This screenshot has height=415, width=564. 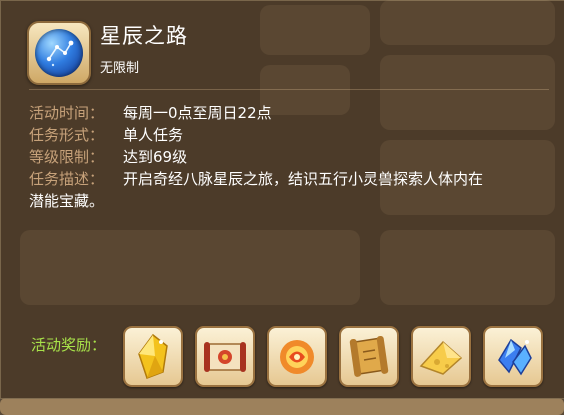 What do you see at coordinates (153, 135) in the screenshot?
I see `detail-value: 单人任务` at bounding box center [153, 135].